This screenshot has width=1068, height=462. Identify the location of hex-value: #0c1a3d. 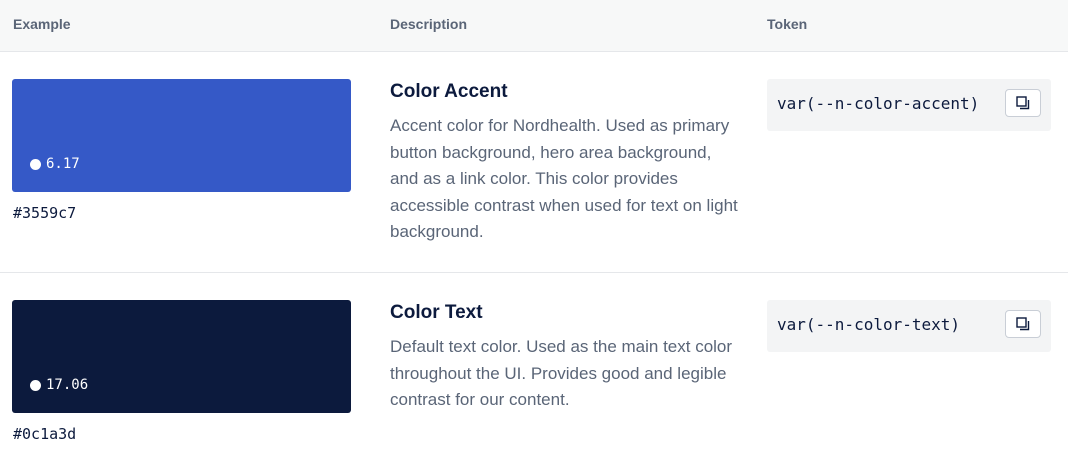
(45, 434).